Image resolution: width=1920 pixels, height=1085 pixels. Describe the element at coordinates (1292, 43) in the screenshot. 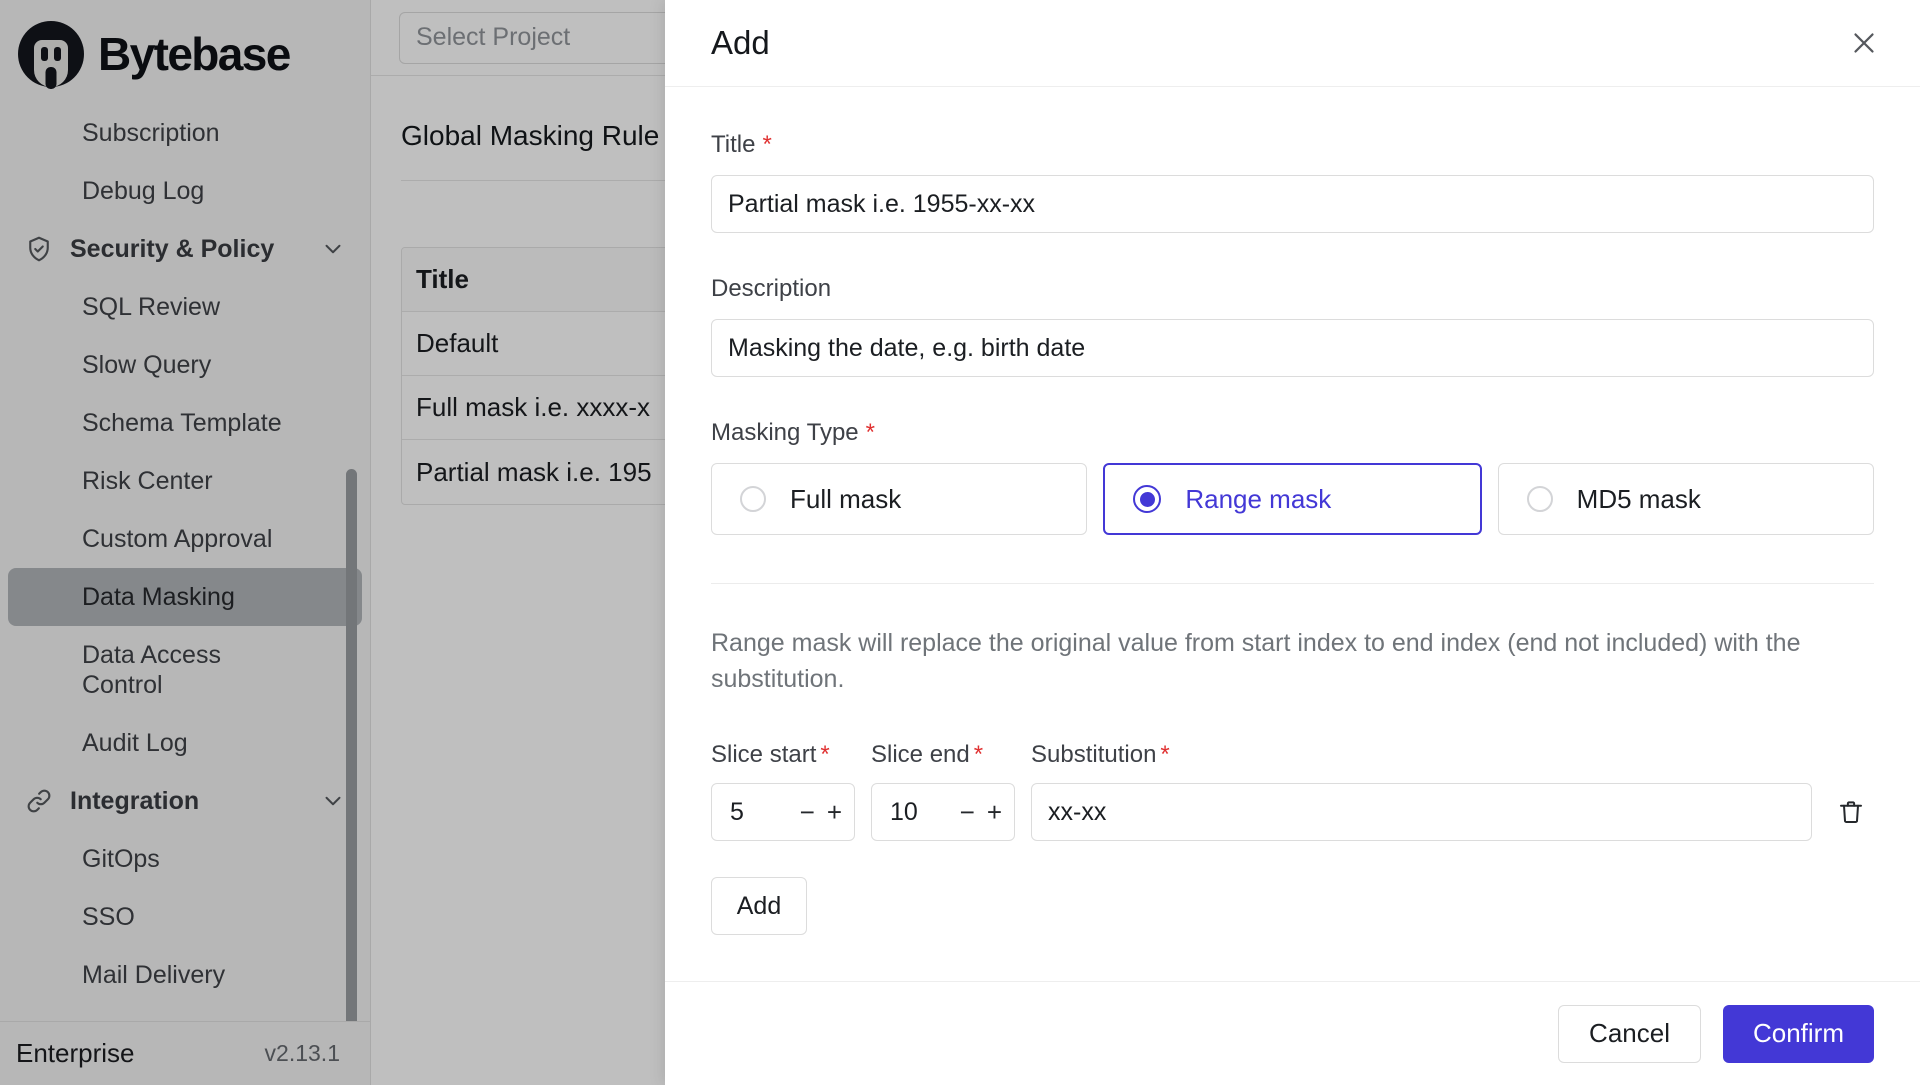

I see `dialog-header: Add` at that location.